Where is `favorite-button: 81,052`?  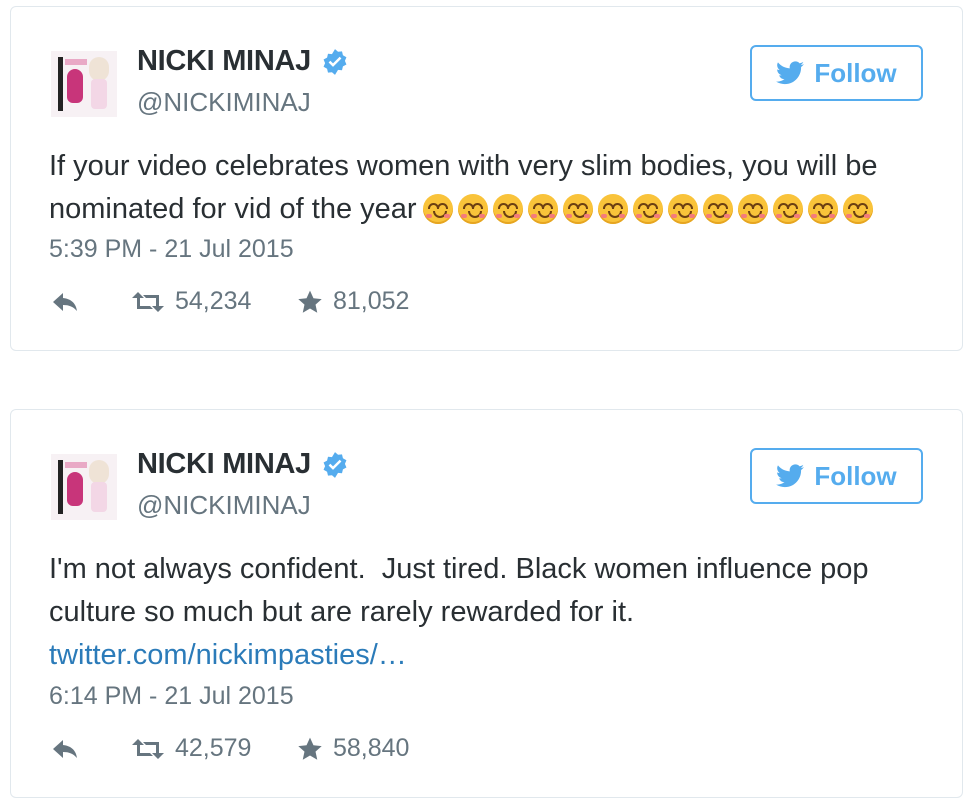 favorite-button: 81,052 is located at coordinates (353, 301).